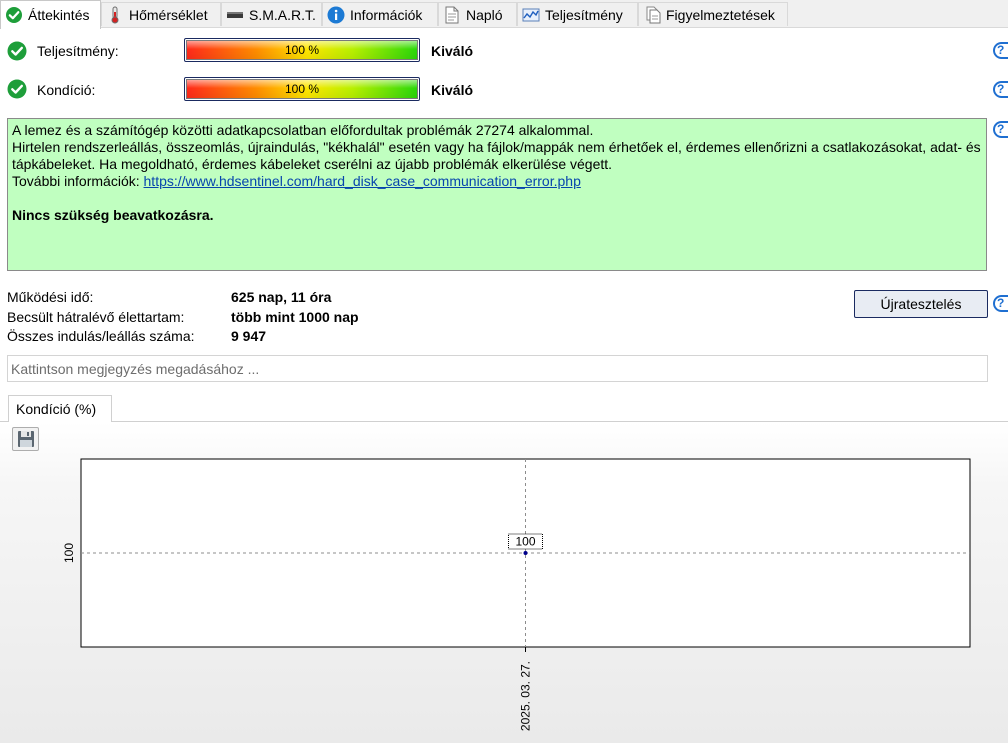 The image size is (1008, 743). Describe the element at coordinates (78, 51) in the screenshot. I see `performance-label: Teljesítmény:` at that location.